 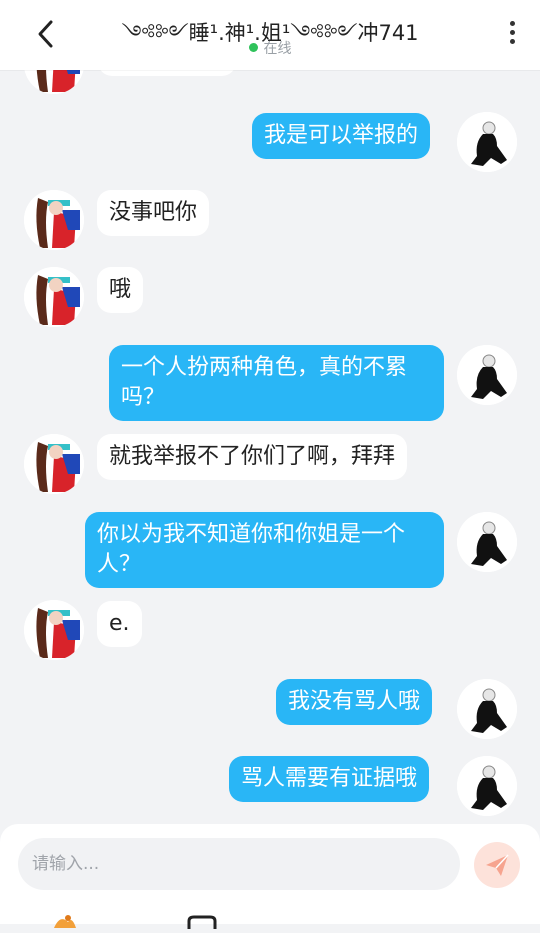 I want to click on paper-plane-icon, so click(x=497, y=865).